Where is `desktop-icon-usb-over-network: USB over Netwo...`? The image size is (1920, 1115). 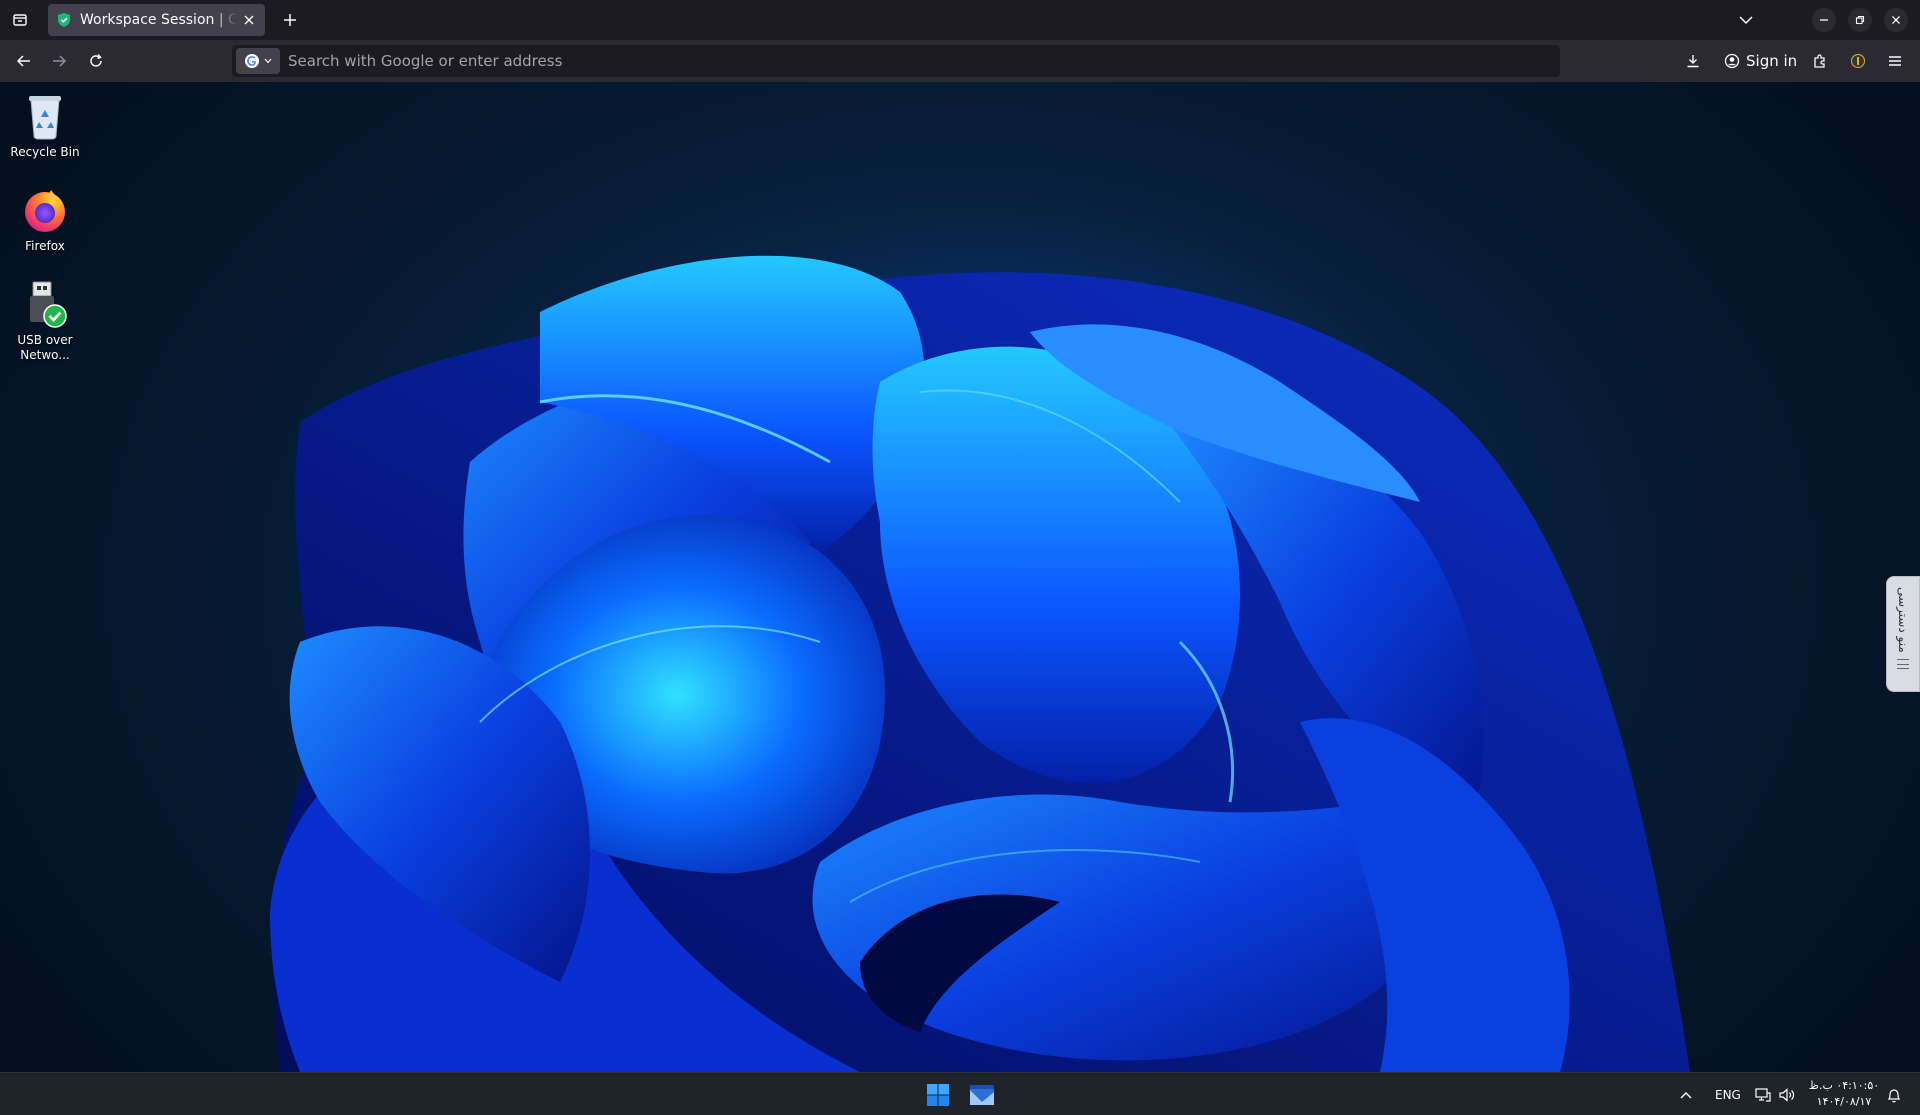 desktop-icon-usb-over-network: USB over Netwo... is located at coordinates (45, 321).